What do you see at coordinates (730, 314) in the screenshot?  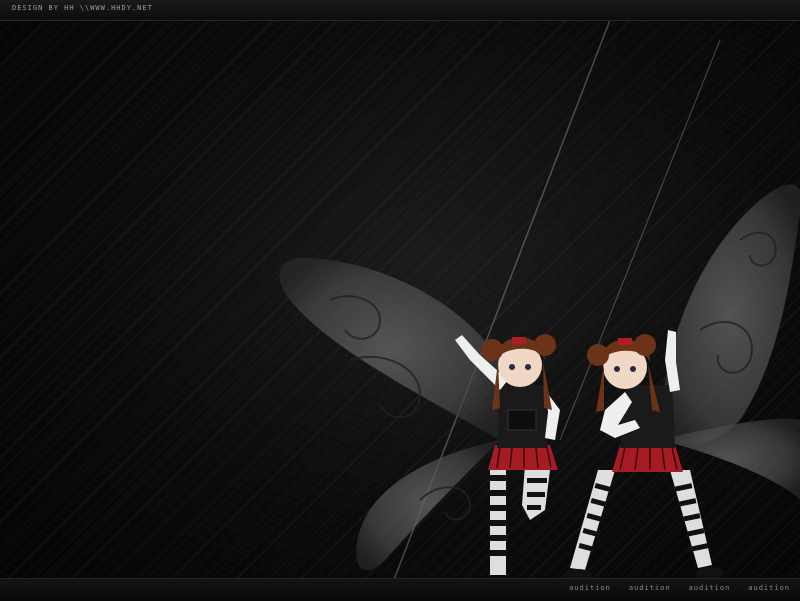 I see `wing-right-upper` at bounding box center [730, 314].